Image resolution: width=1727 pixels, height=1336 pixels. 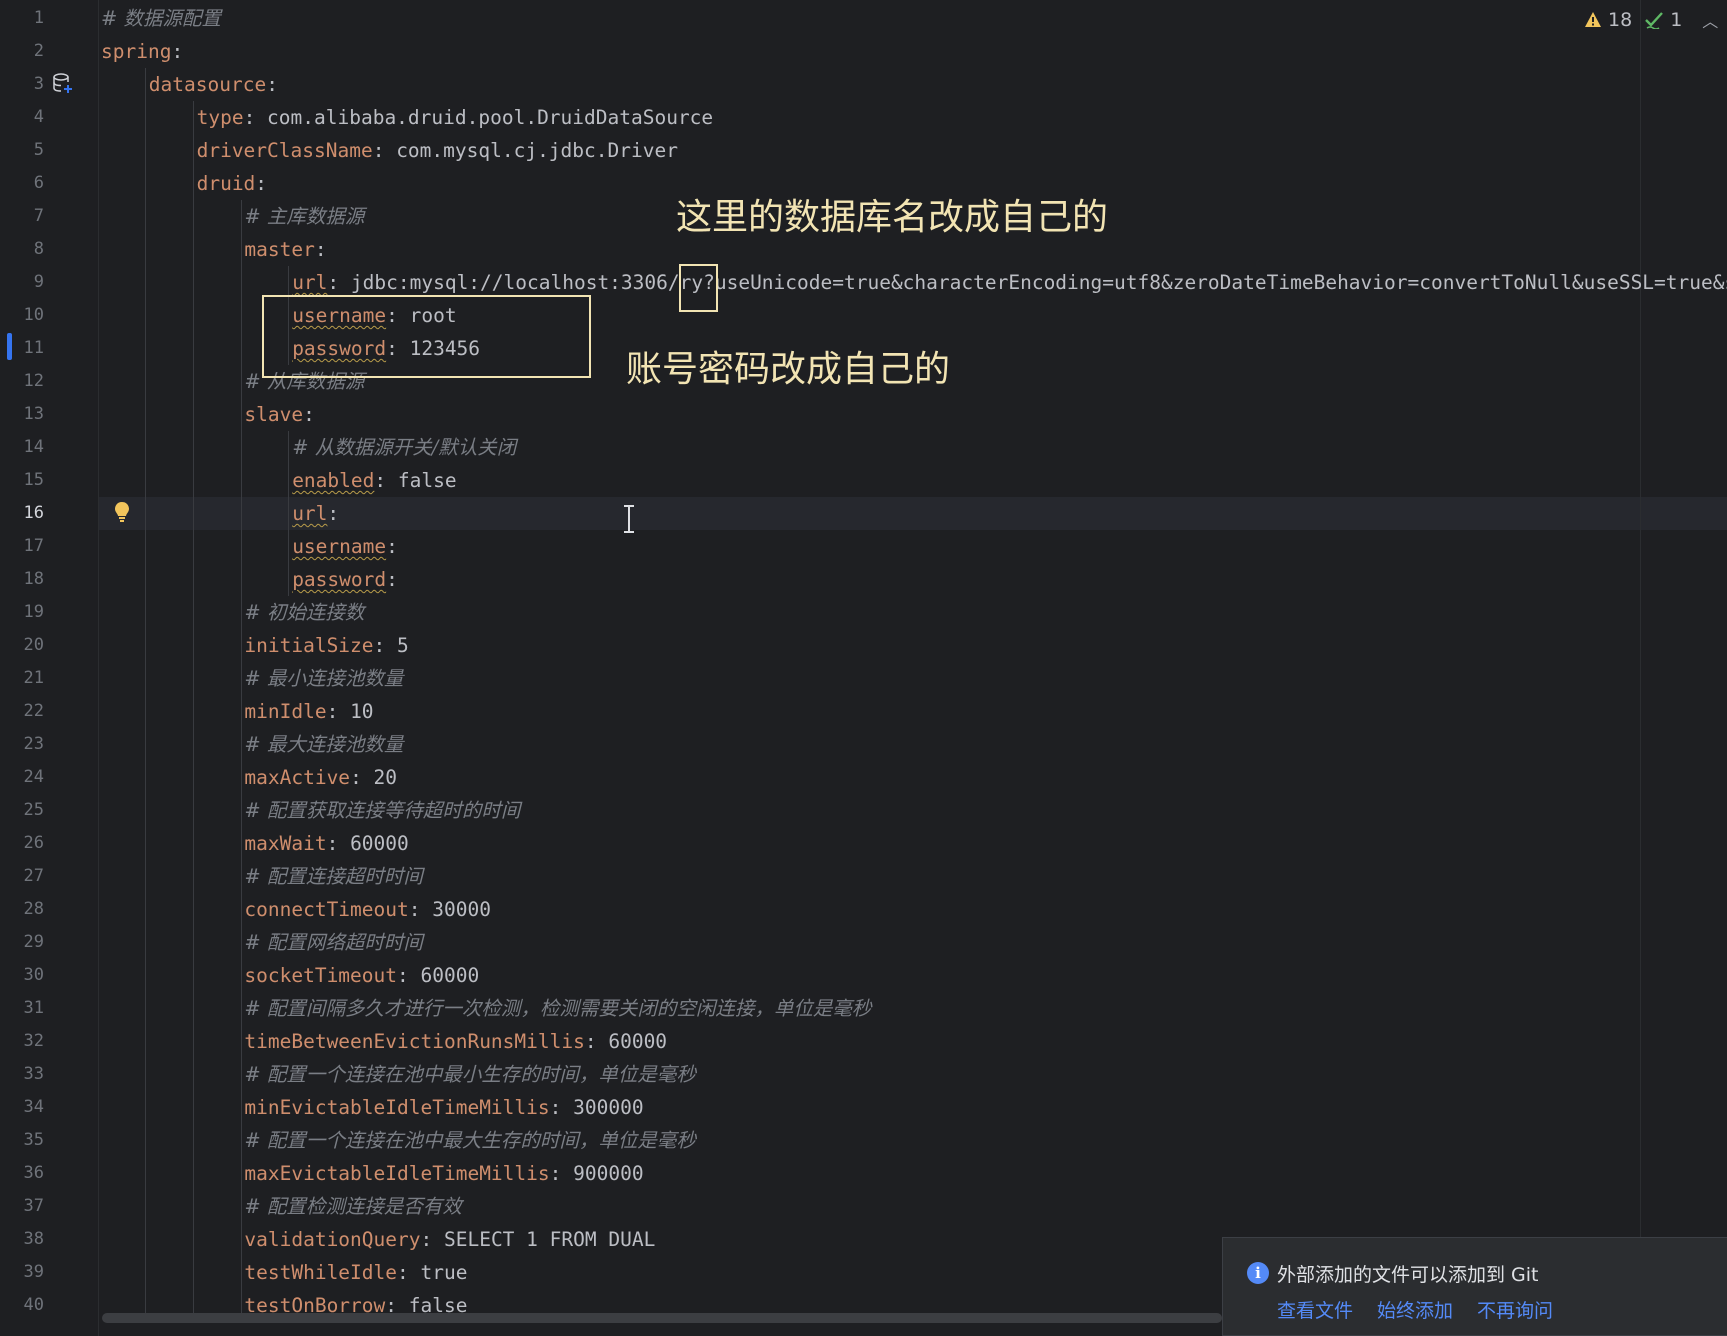 What do you see at coordinates (22, 1305) in the screenshot?
I see `line-number: 40` at bounding box center [22, 1305].